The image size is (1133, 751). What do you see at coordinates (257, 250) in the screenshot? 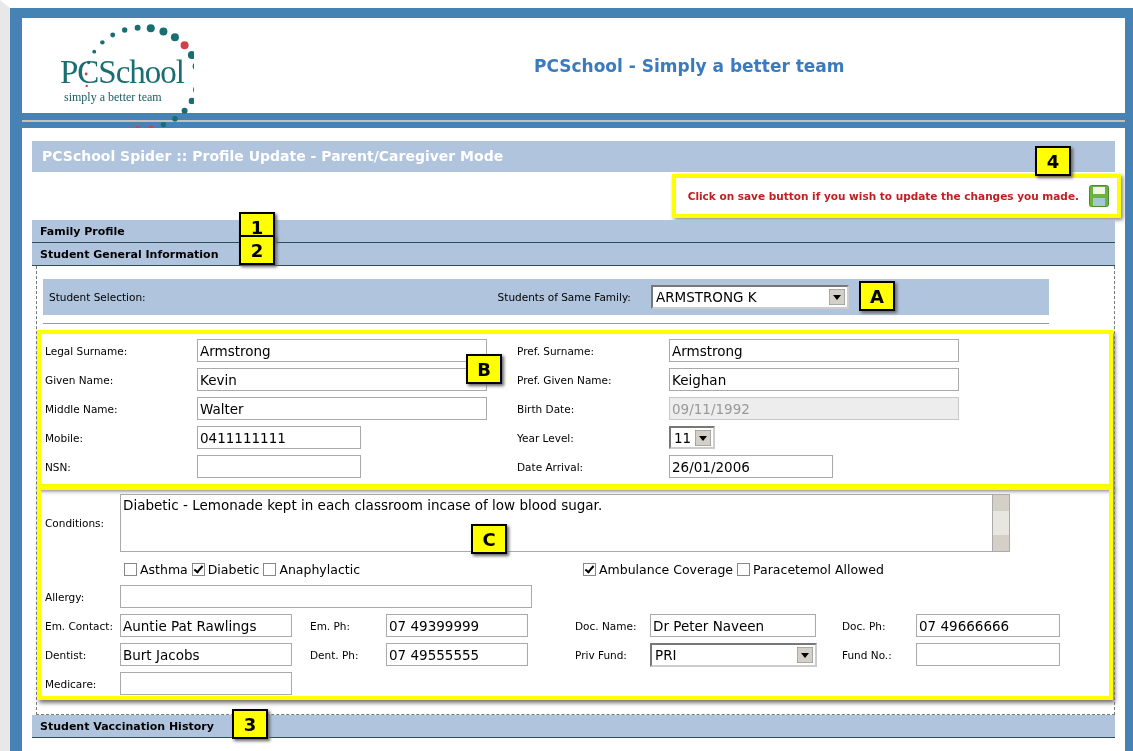
I see `callout-marker: 2` at bounding box center [257, 250].